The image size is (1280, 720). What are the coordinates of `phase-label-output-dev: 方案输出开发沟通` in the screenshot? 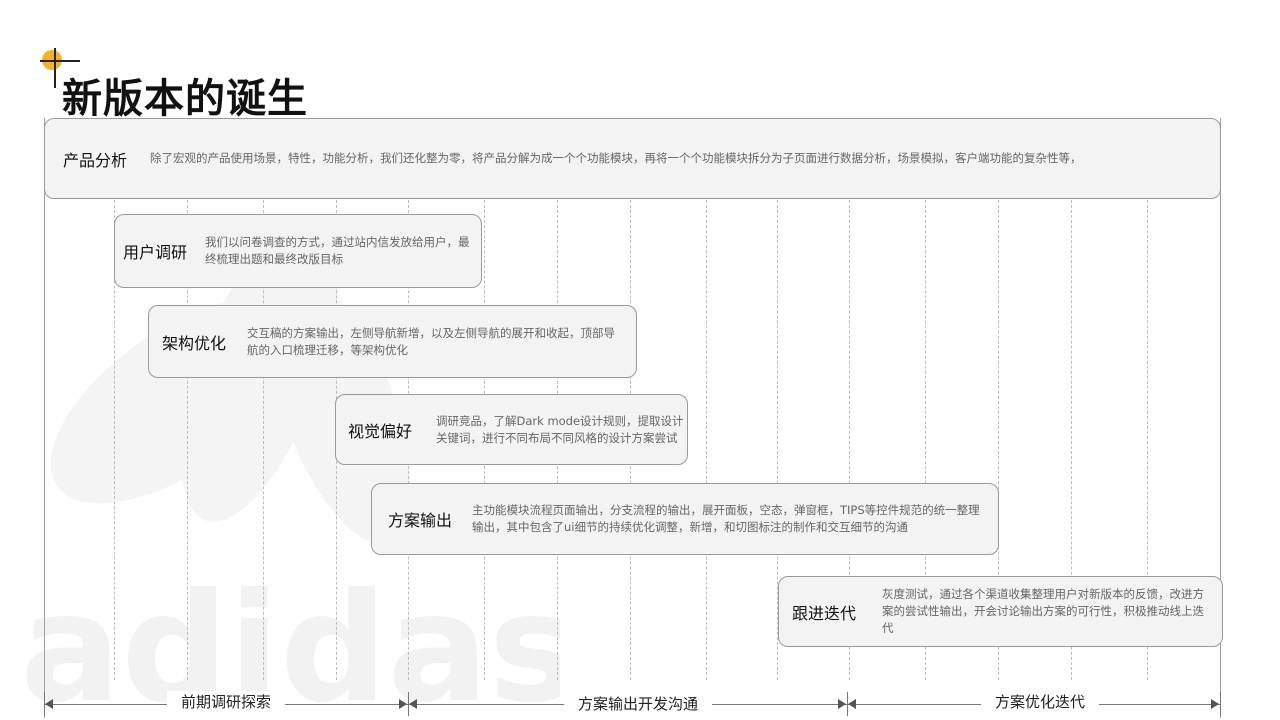 It's located at (638, 703).